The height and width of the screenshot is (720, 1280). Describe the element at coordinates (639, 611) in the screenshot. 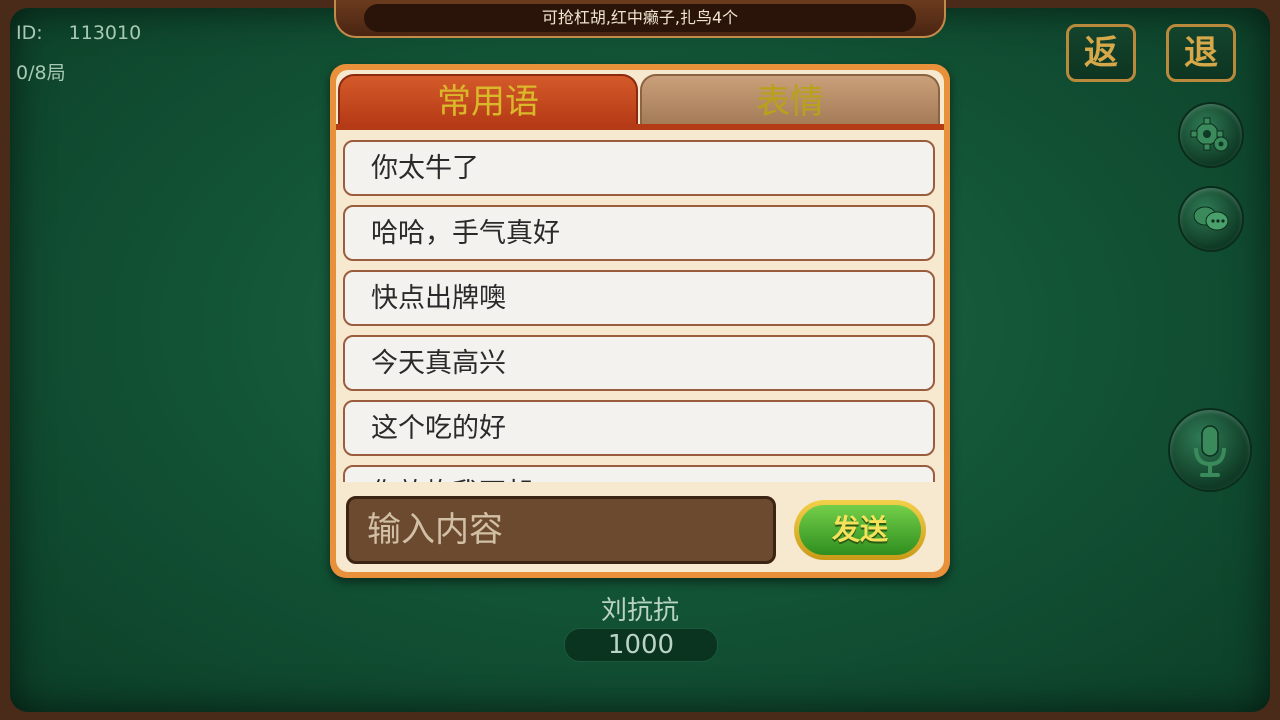

I see `player-name: 刘抗抗` at that location.